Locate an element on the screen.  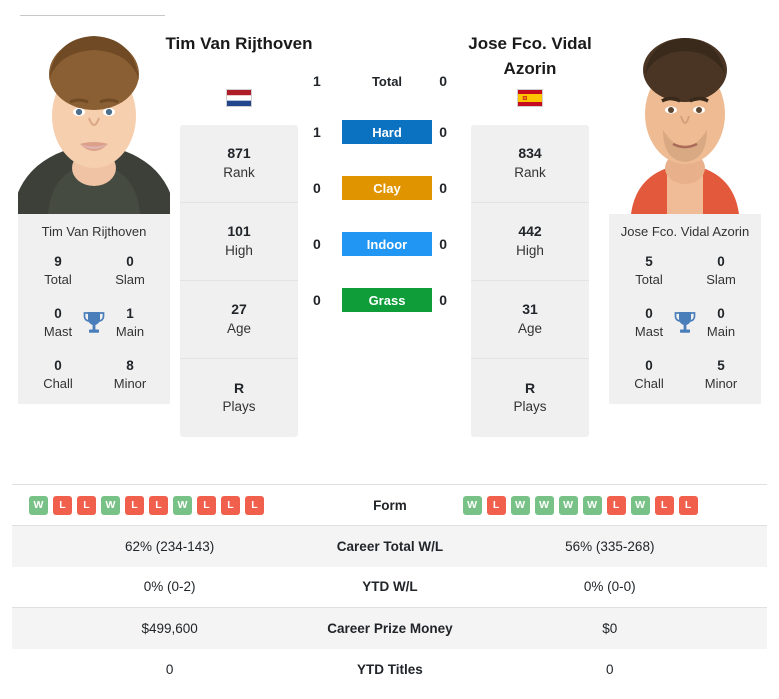
form-right-cell: WLWWWWLWLL is located at coordinates (609, 505).